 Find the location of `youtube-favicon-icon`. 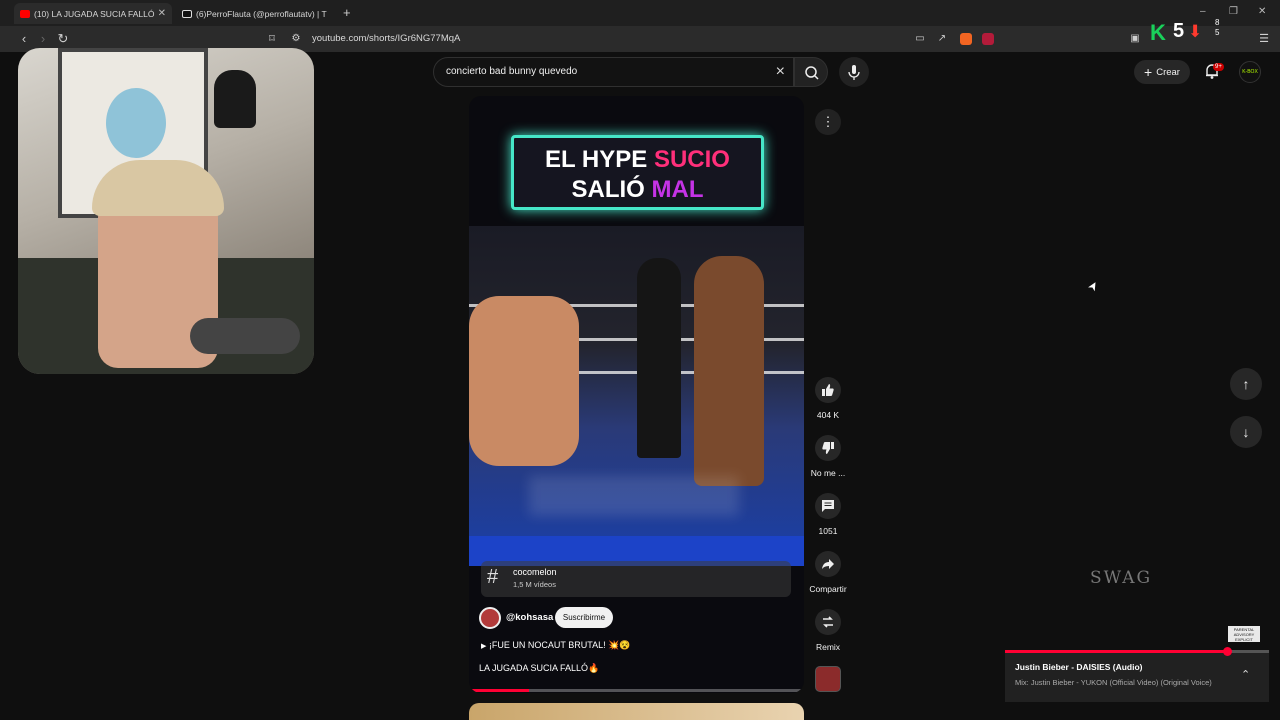

youtube-favicon-icon is located at coordinates (25, 13).